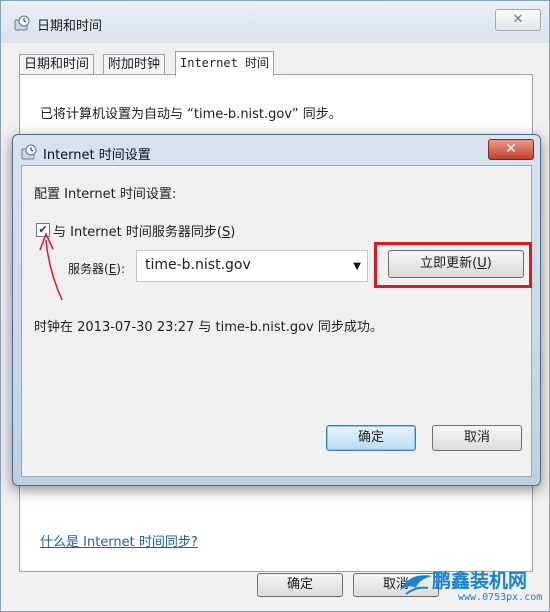 This screenshot has width=550, height=612. I want to click on outer-titlebar: 日期和时间 ✕, so click(275, 22).